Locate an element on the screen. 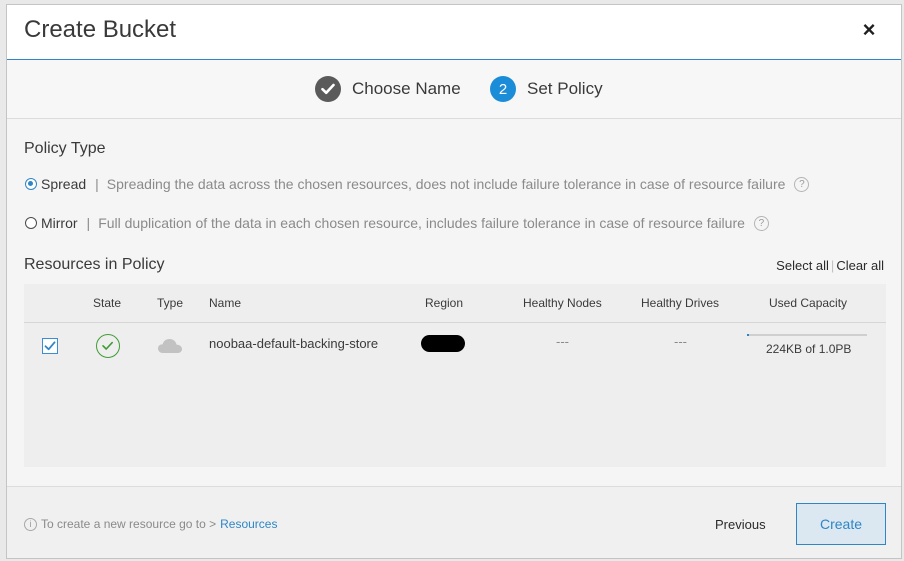 The width and height of the screenshot is (904, 561). previous-button: Previous is located at coordinates (740, 524).